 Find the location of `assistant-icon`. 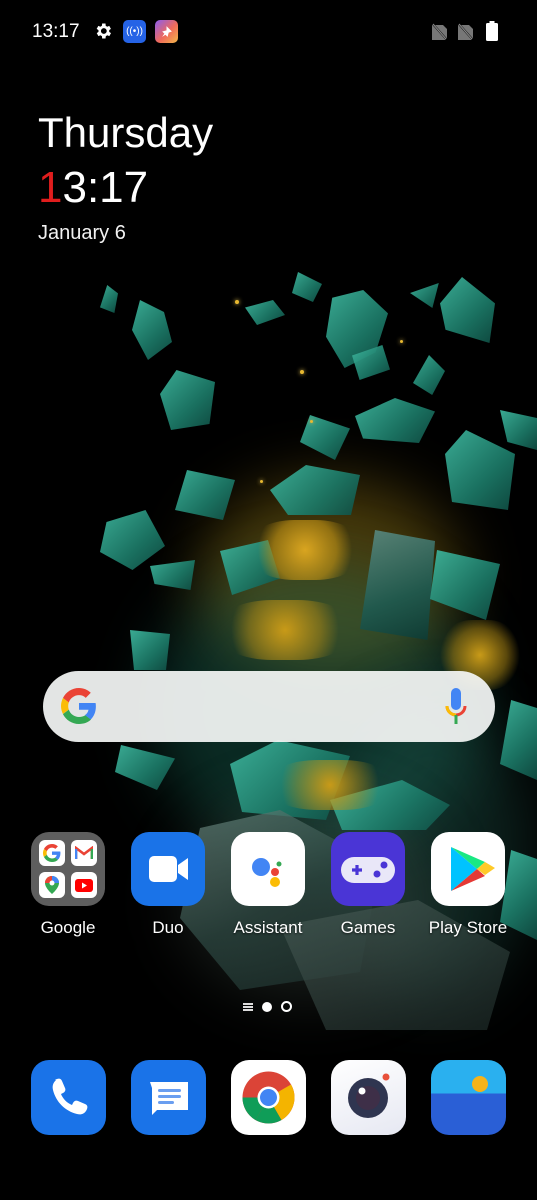

assistant-icon is located at coordinates (268, 869).